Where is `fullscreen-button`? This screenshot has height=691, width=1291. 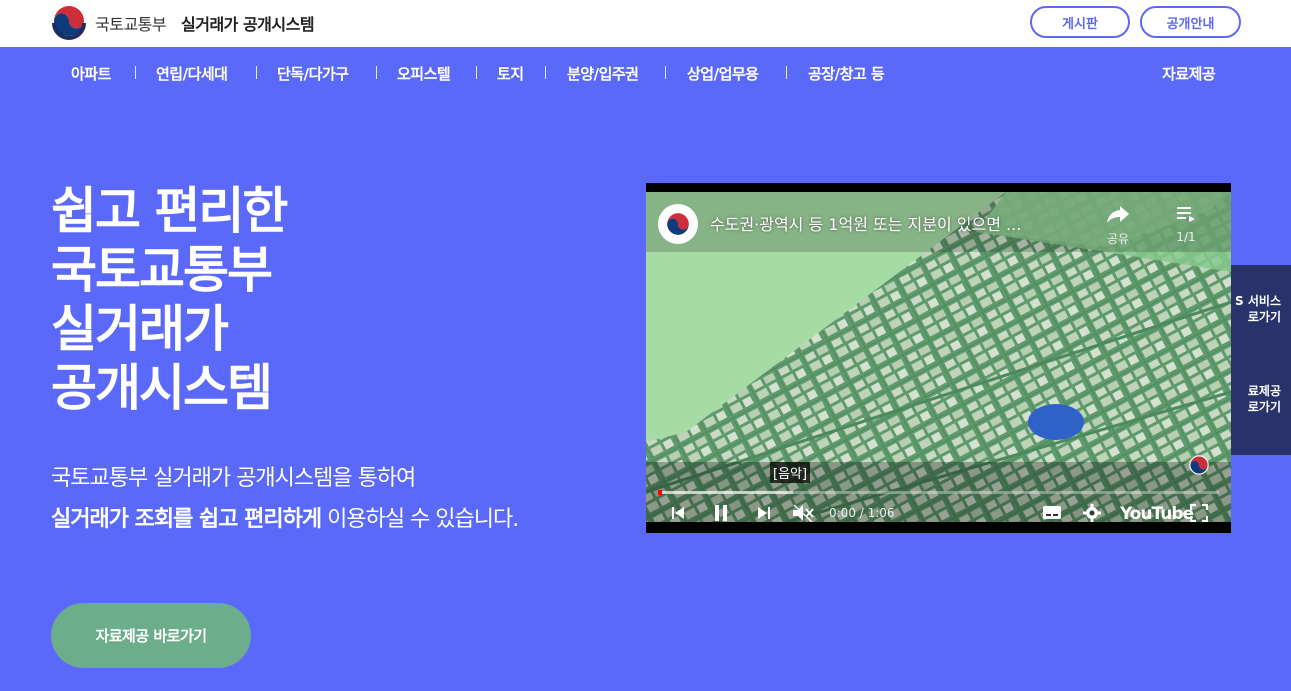 fullscreen-button is located at coordinates (1199, 511).